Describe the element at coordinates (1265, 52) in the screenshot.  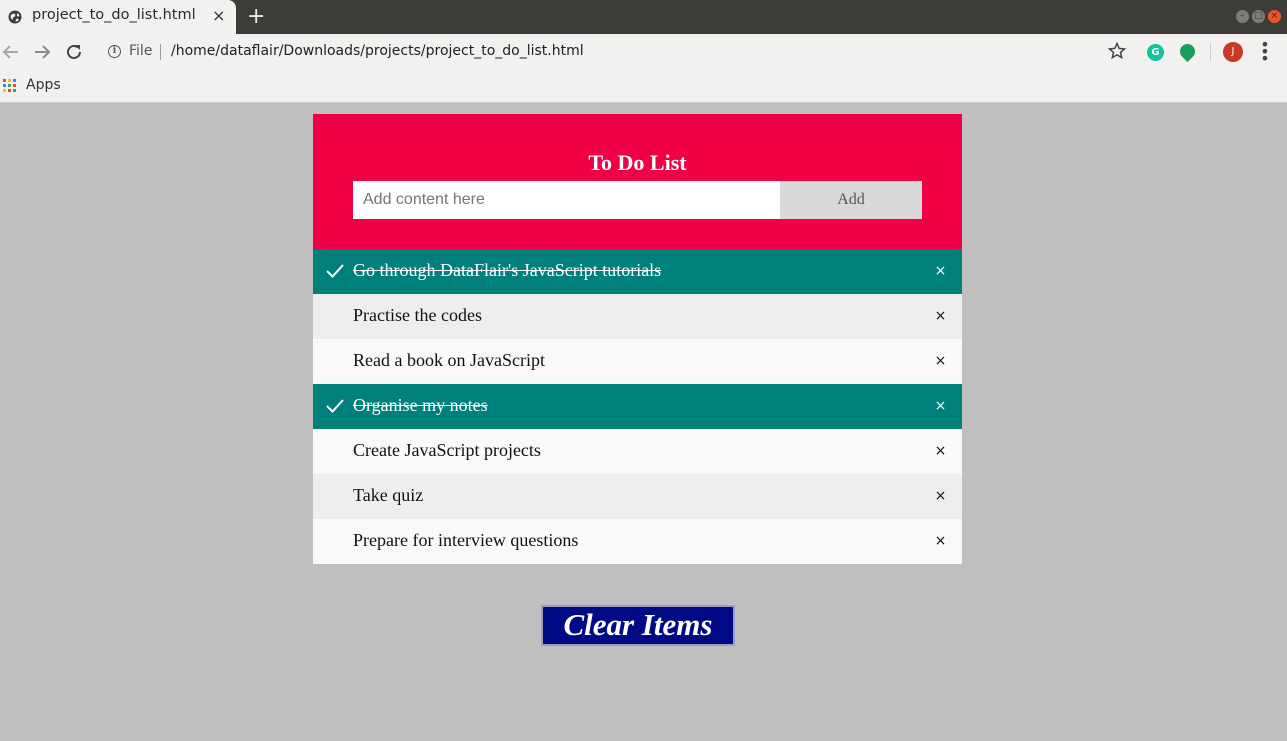
I see `menu-dots-icon: • • •` at that location.